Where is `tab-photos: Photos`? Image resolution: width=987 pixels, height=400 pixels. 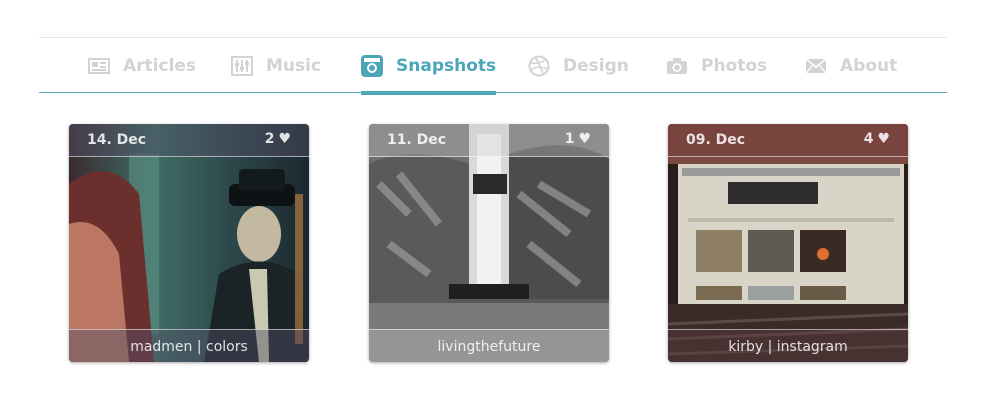
tab-photos: Photos is located at coordinates (716, 65).